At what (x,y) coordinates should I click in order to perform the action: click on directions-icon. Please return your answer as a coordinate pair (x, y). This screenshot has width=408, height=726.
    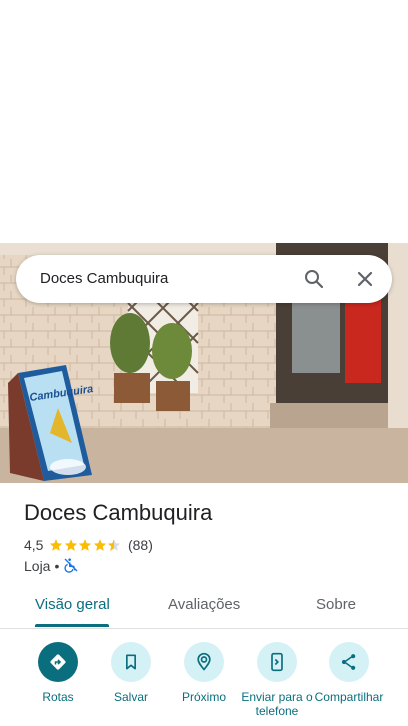
    Looking at the image, I should click on (58, 662).